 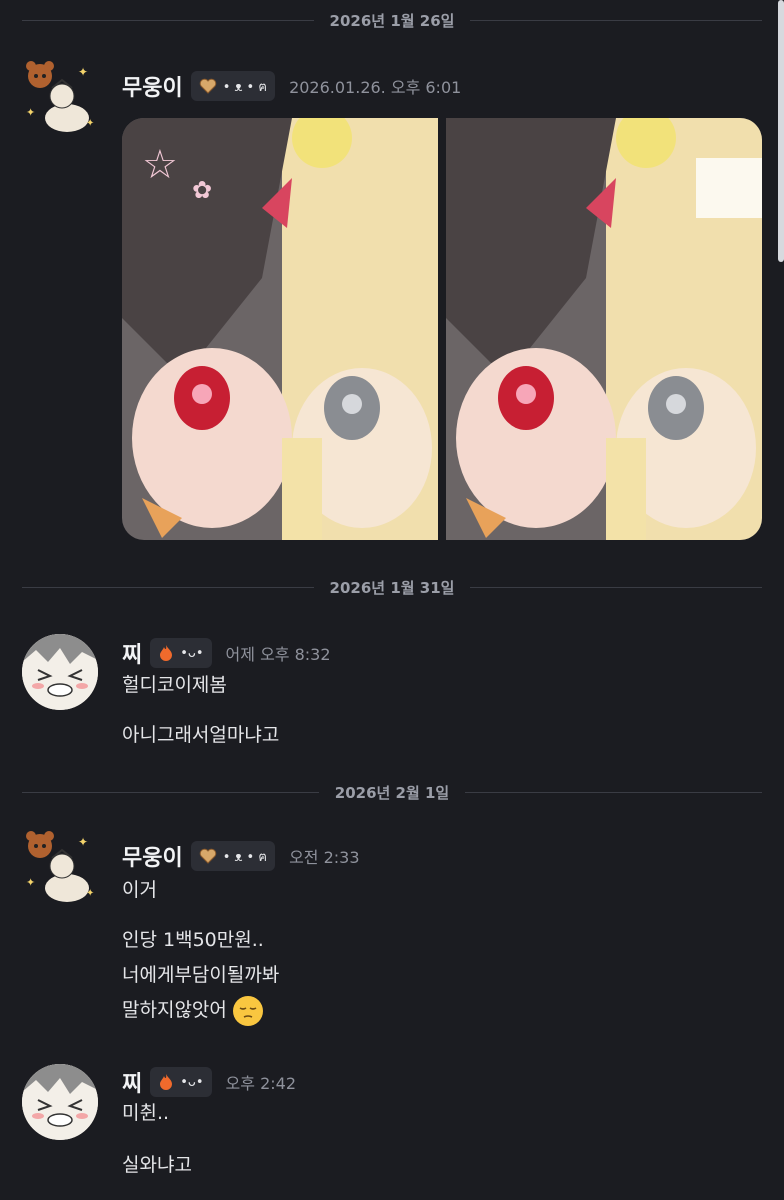 What do you see at coordinates (139, 890) in the screenshot?
I see `message-text: 이거` at bounding box center [139, 890].